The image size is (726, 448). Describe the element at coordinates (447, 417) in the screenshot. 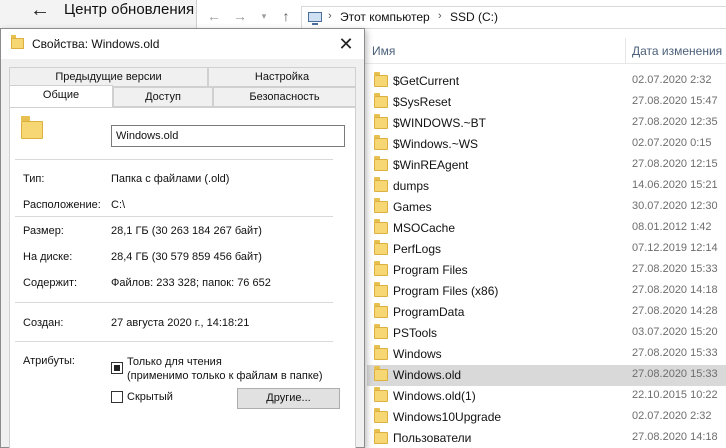

I see `file-name: Windows10Upgrade` at that location.